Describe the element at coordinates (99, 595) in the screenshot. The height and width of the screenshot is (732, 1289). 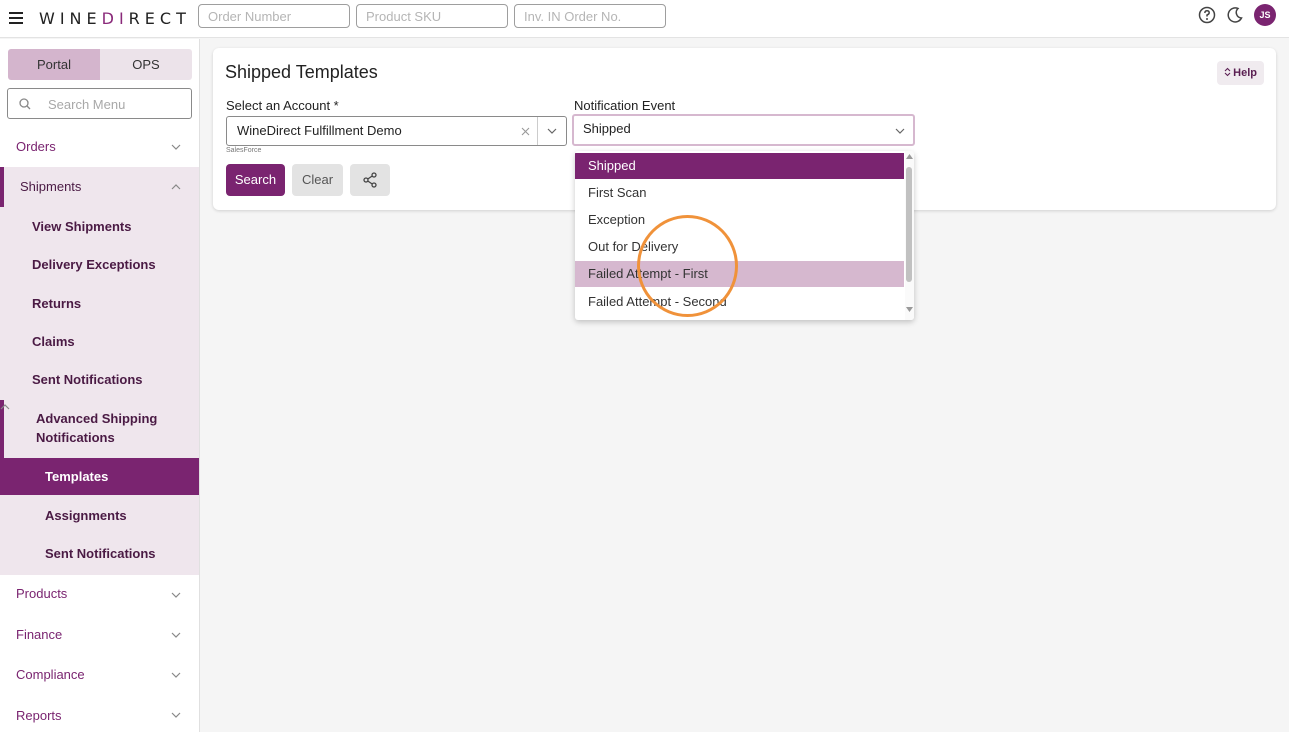
I see `sidebar-item-products: Products` at that location.